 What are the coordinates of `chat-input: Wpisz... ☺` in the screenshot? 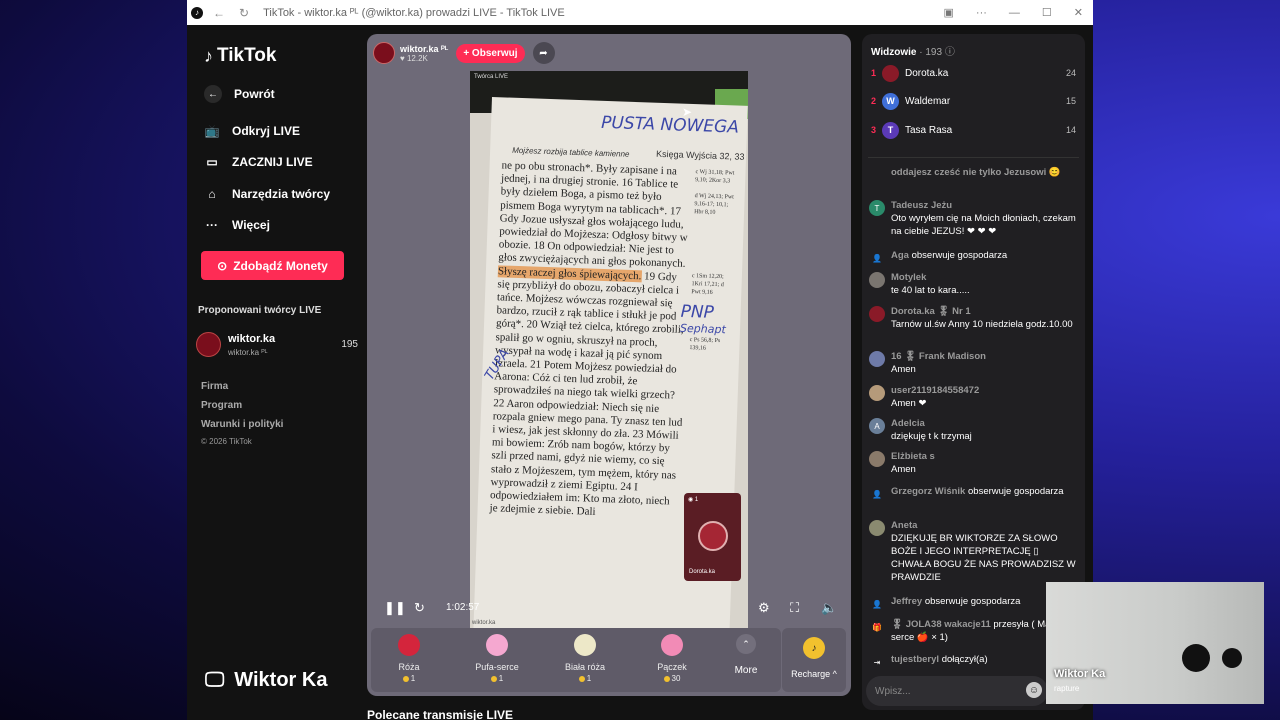 It's located at (957, 691).